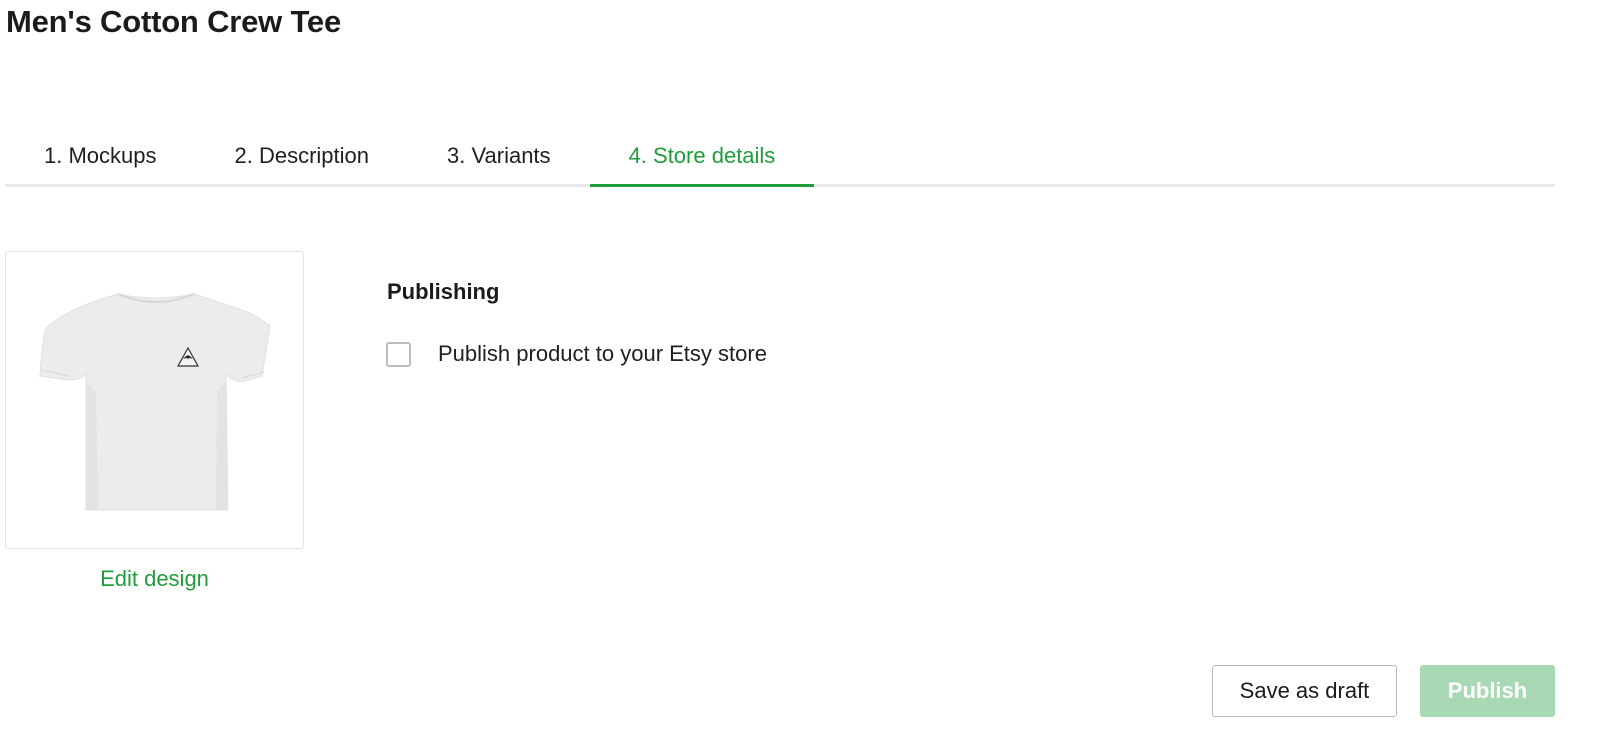 Image resolution: width=1600 pixels, height=749 pixels. I want to click on publish-to-etsy-checkbox, so click(398, 354).